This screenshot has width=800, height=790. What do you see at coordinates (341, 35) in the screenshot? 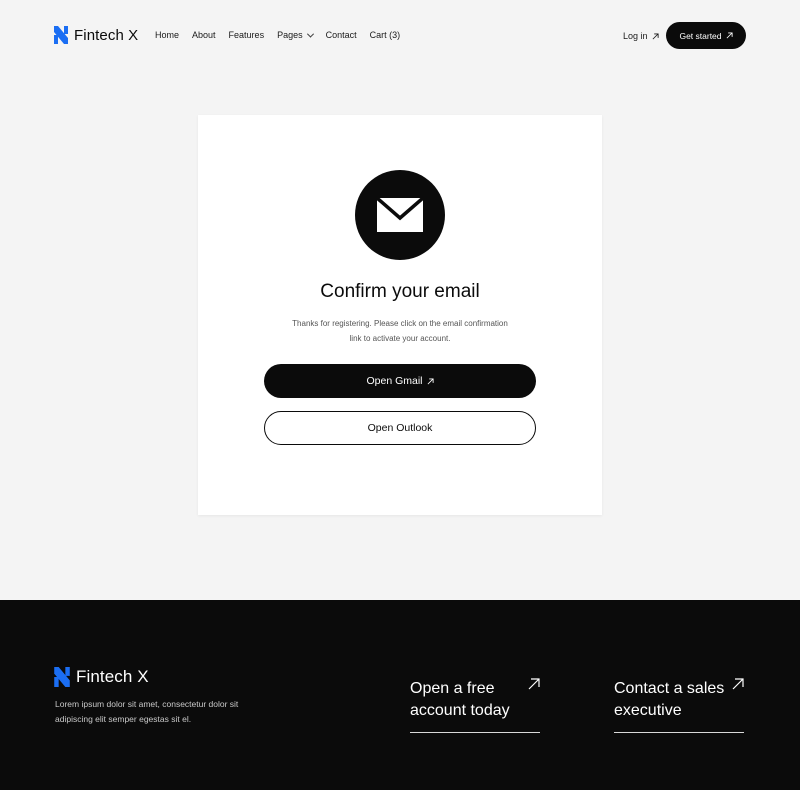
I see `nav-item-contact: Contact` at bounding box center [341, 35].